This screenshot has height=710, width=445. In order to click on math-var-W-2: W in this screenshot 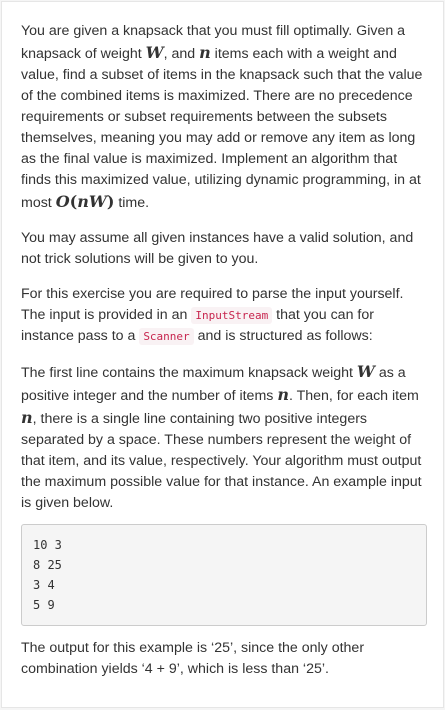, I will do `click(365, 371)`.